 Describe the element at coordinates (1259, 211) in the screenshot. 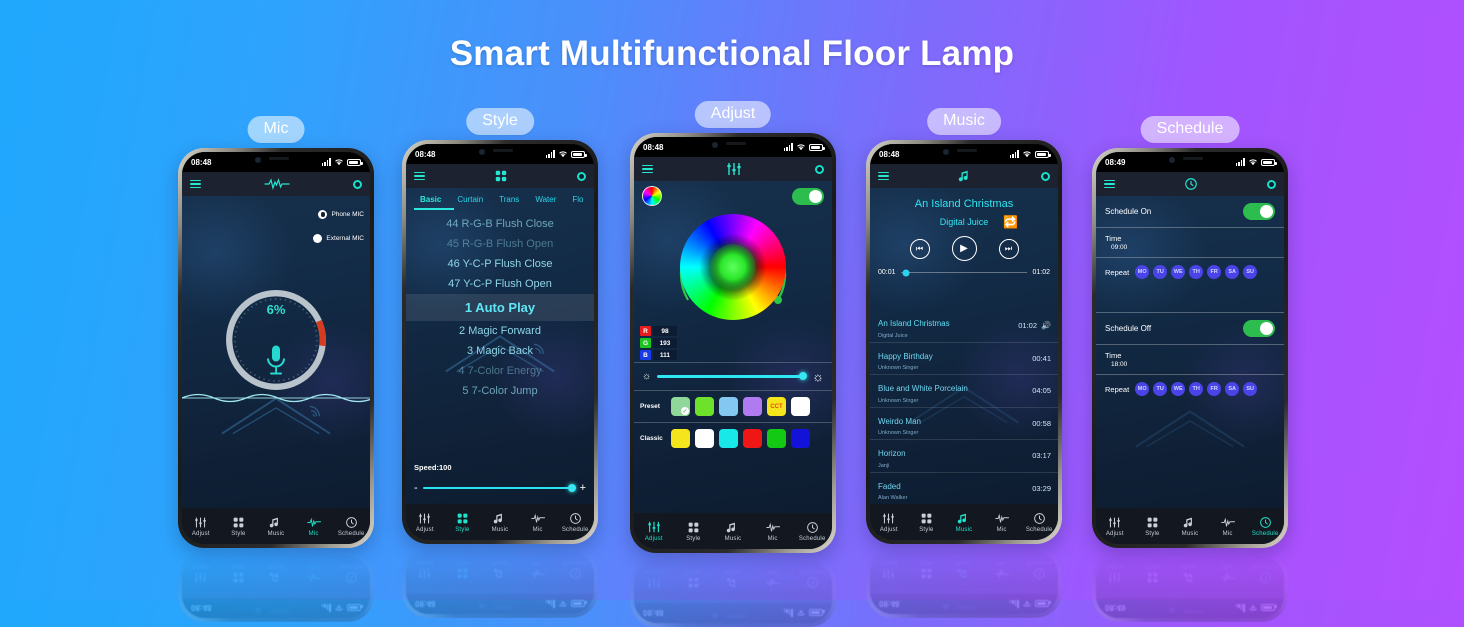

I see `schedule-on-toggle` at that location.